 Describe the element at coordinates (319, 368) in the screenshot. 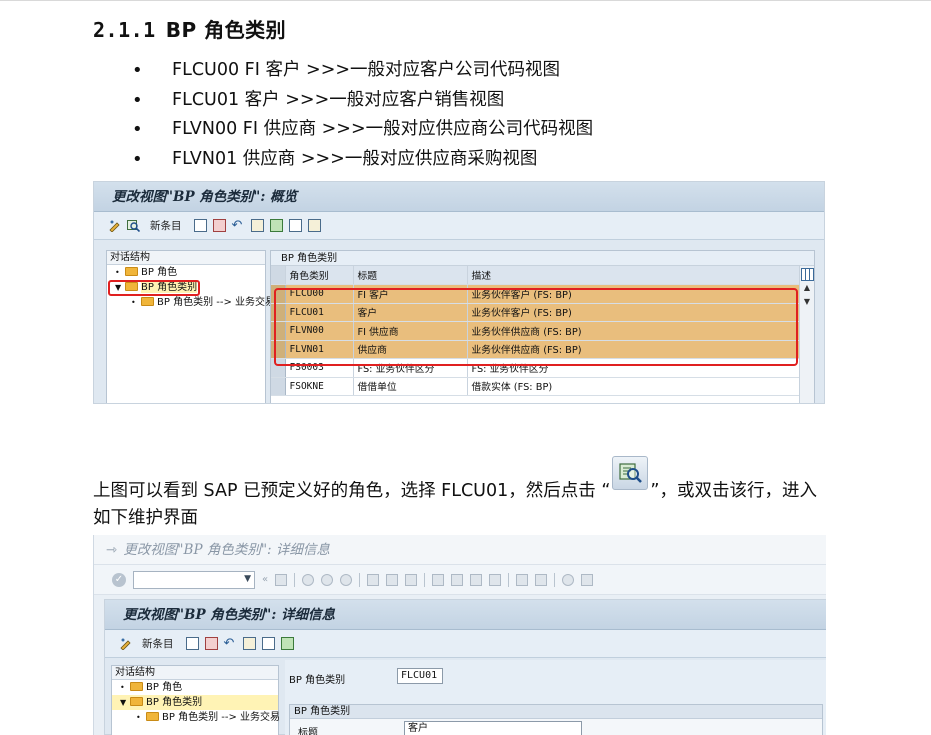

I see `role-category-cell: FS0003` at that location.